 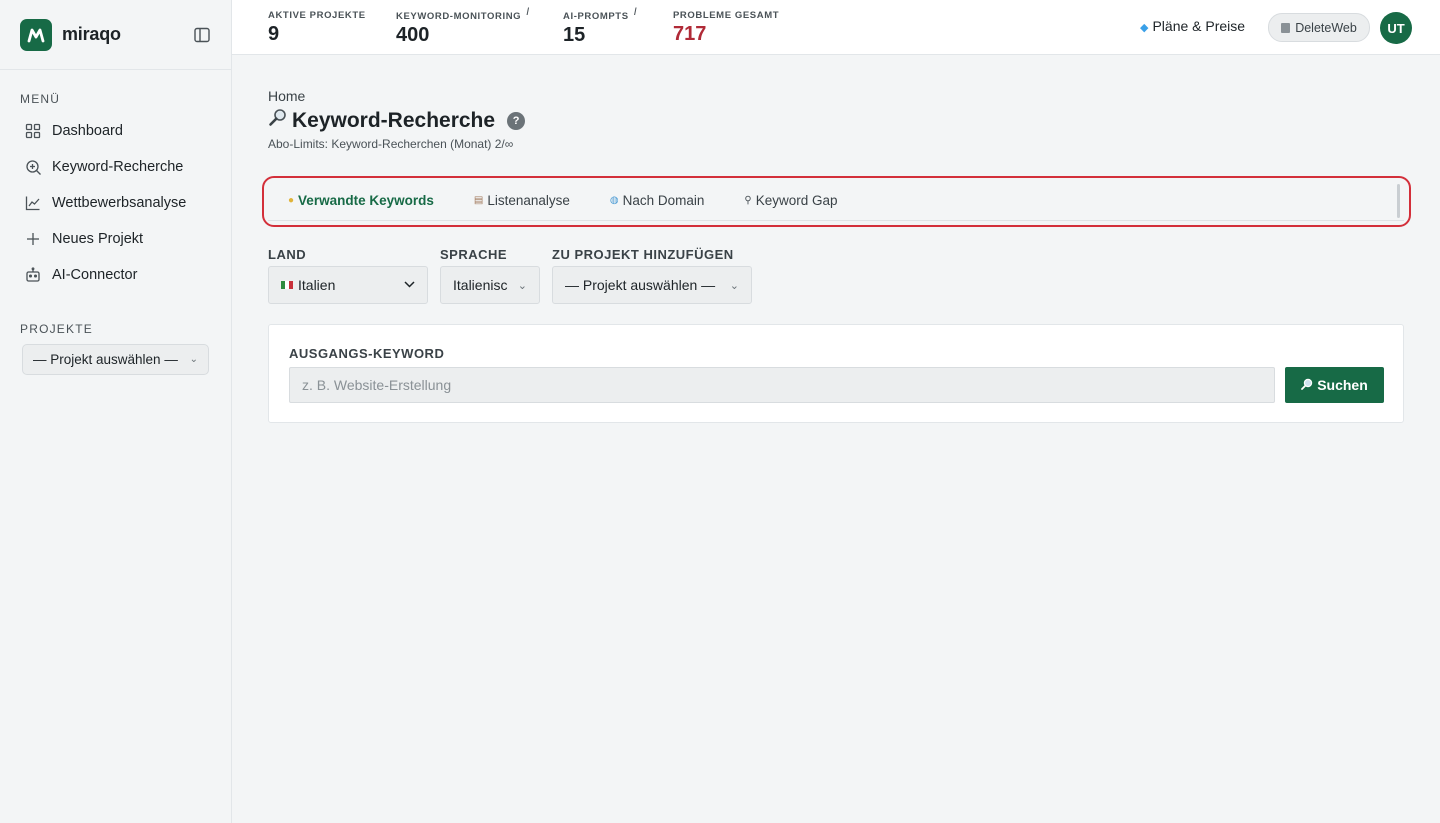 I want to click on page-title: Keyword-Recherche ?, so click(x=397, y=120).